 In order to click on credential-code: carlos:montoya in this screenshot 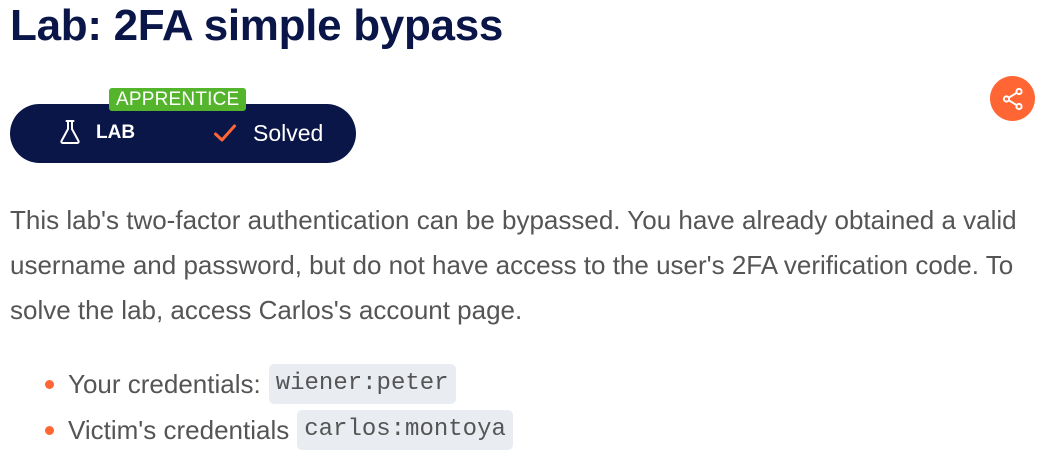, I will do `click(405, 430)`.